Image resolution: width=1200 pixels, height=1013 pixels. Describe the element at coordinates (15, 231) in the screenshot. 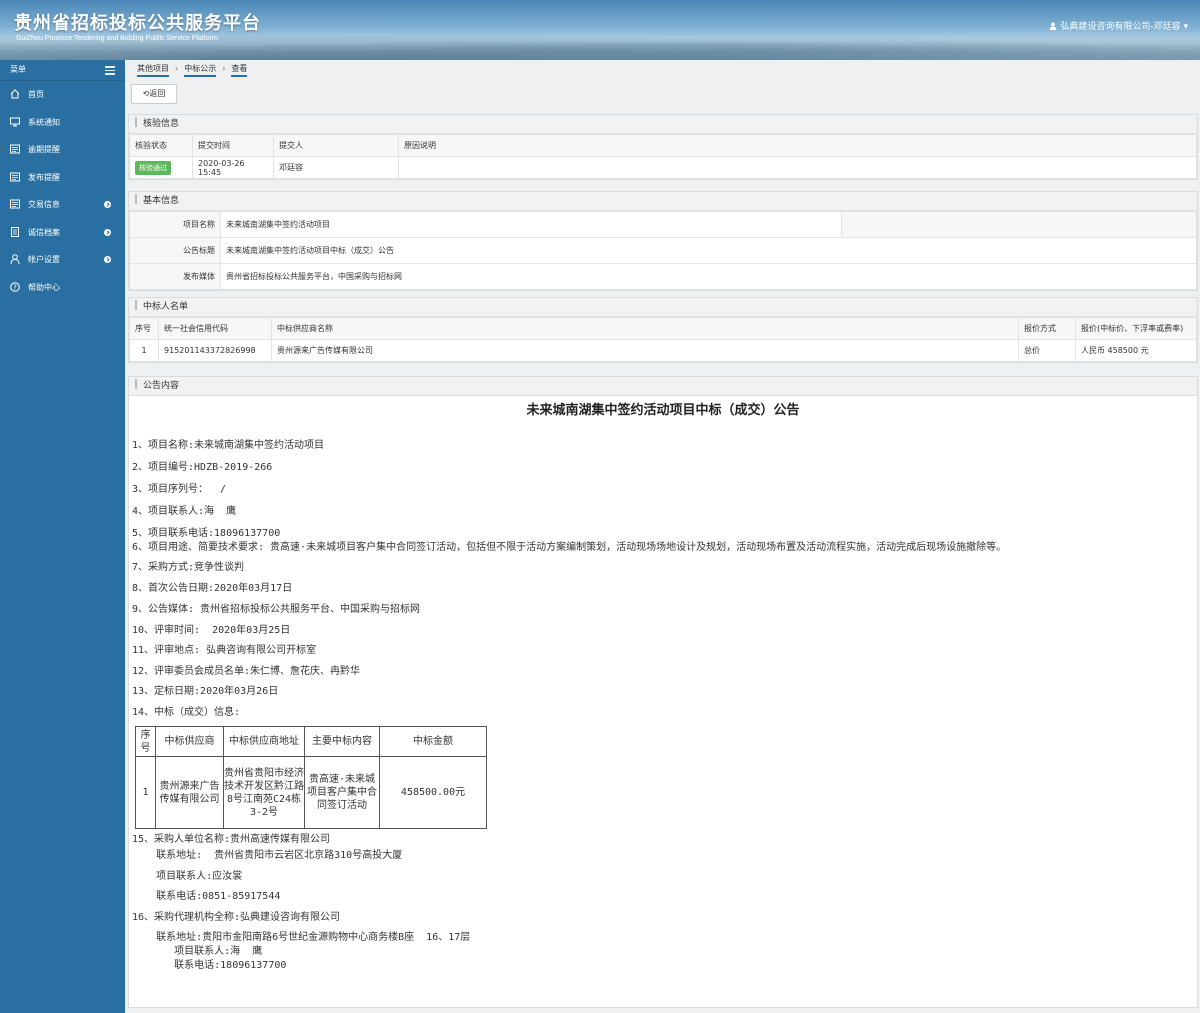

I see `document-icon` at that location.